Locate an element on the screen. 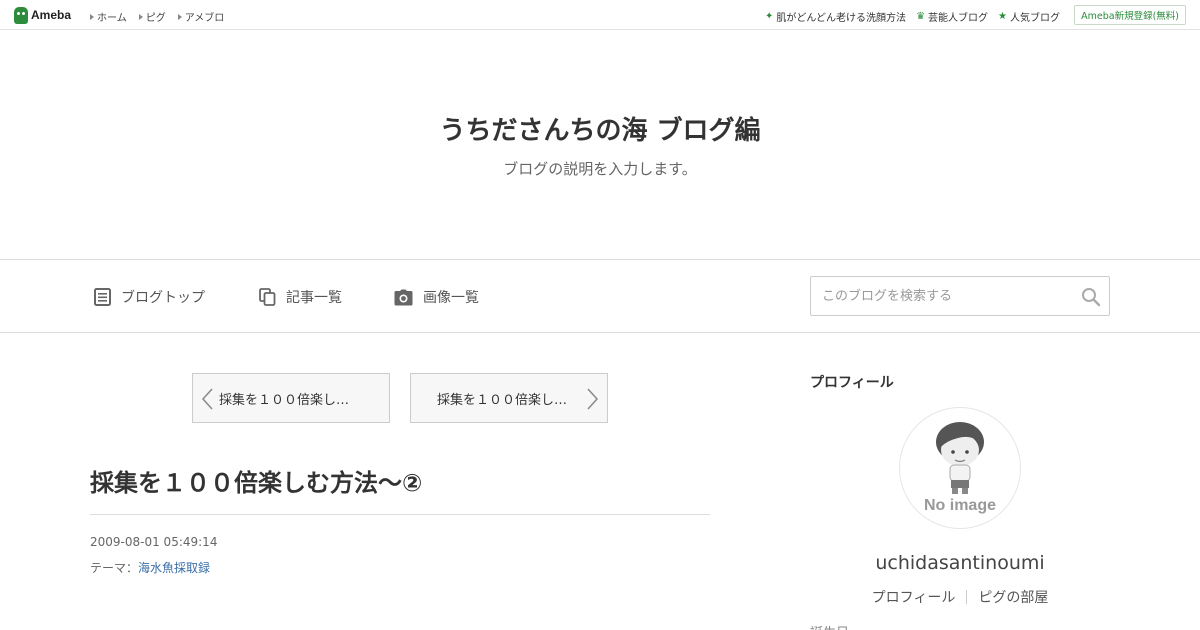 The width and height of the screenshot is (1200, 630). nav-label: 画像一覧 is located at coordinates (451, 298).